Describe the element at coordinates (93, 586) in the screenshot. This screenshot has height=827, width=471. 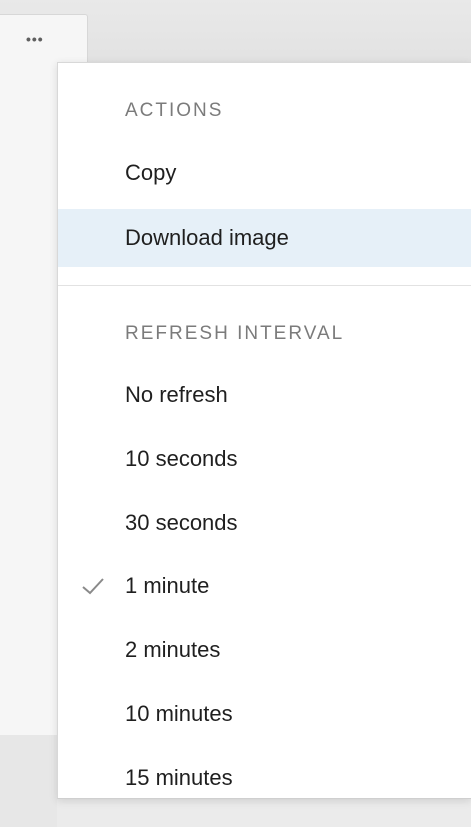
I see `checkmark-icon` at that location.